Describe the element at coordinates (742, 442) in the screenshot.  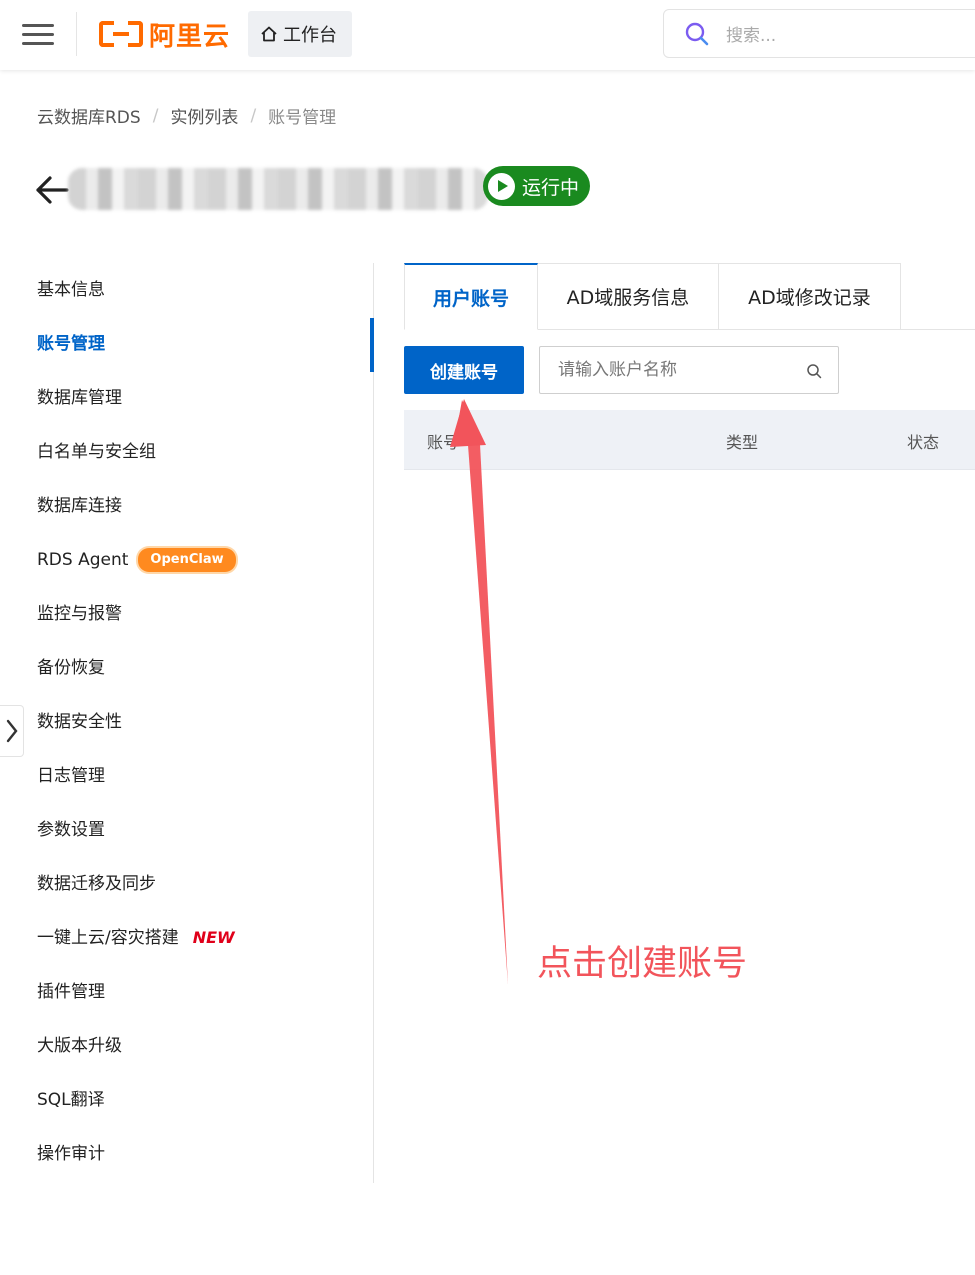
I see `column-header-type: 类型` at that location.